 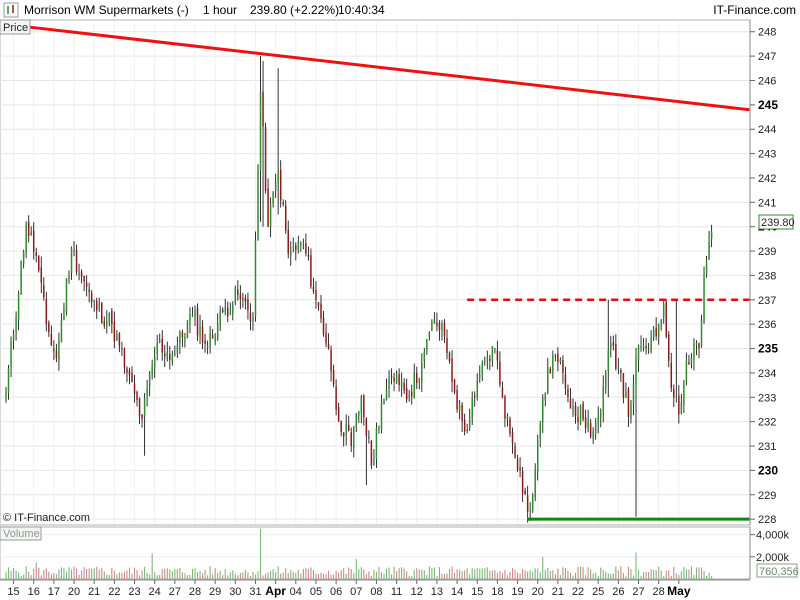 What do you see at coordinates (275, 591) in the screenshot?
I see `x-tick-label: Apr` at bounding box center [275, 591].